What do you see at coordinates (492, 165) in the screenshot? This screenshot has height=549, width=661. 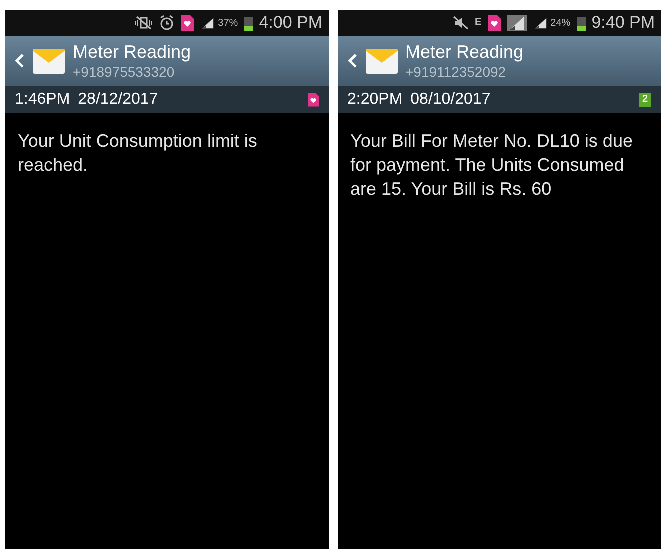 I see `message-text: Your Bill For Meter No. DL10 is due for payment. The Units Consumed are 15. Your Bill is Rs. 60` at bounding box center [492, 165].